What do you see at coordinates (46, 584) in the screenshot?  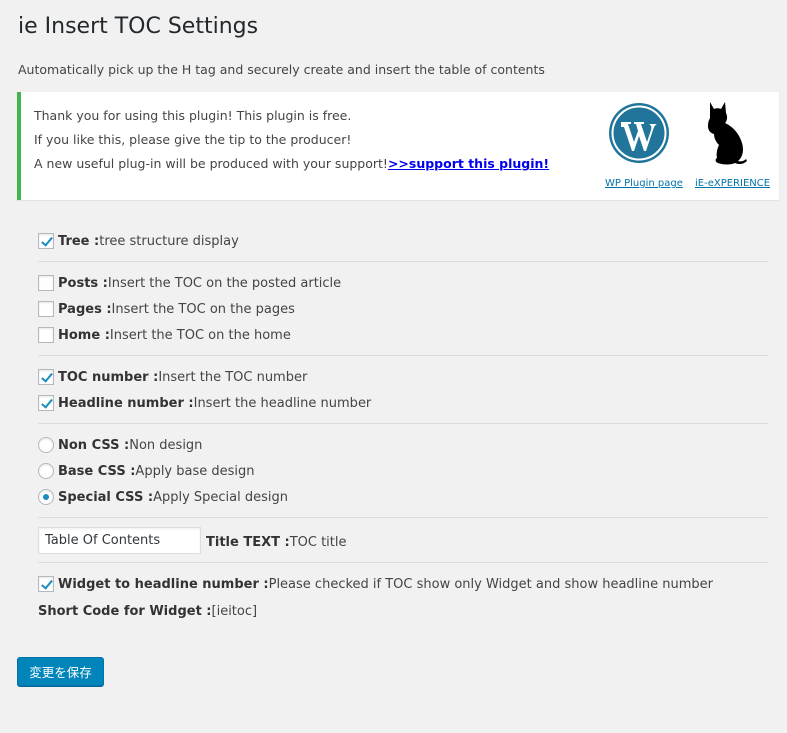 I see `widget-checkbox` at bounding box center [46, 584].